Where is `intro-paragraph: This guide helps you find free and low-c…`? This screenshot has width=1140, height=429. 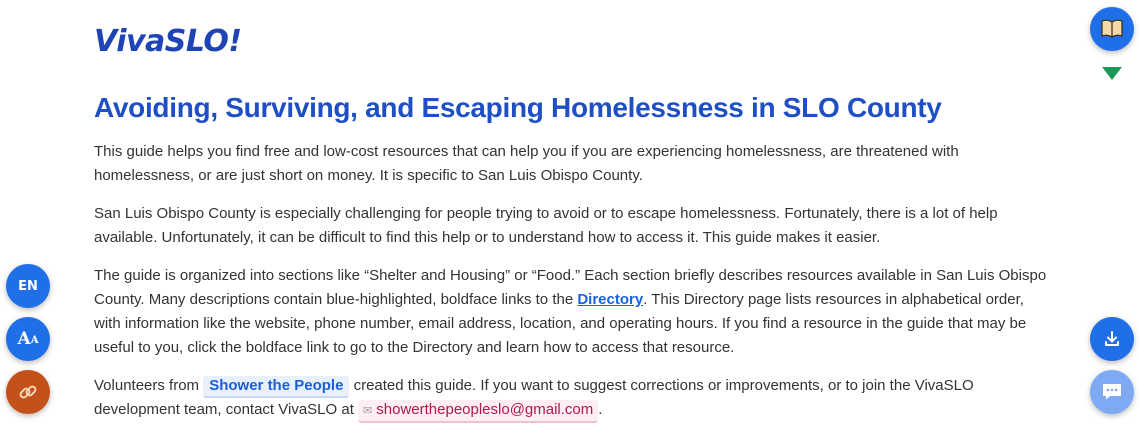 intro-paragraph: This guide helps you find free and low-c… is located at coordinates (526, 163).